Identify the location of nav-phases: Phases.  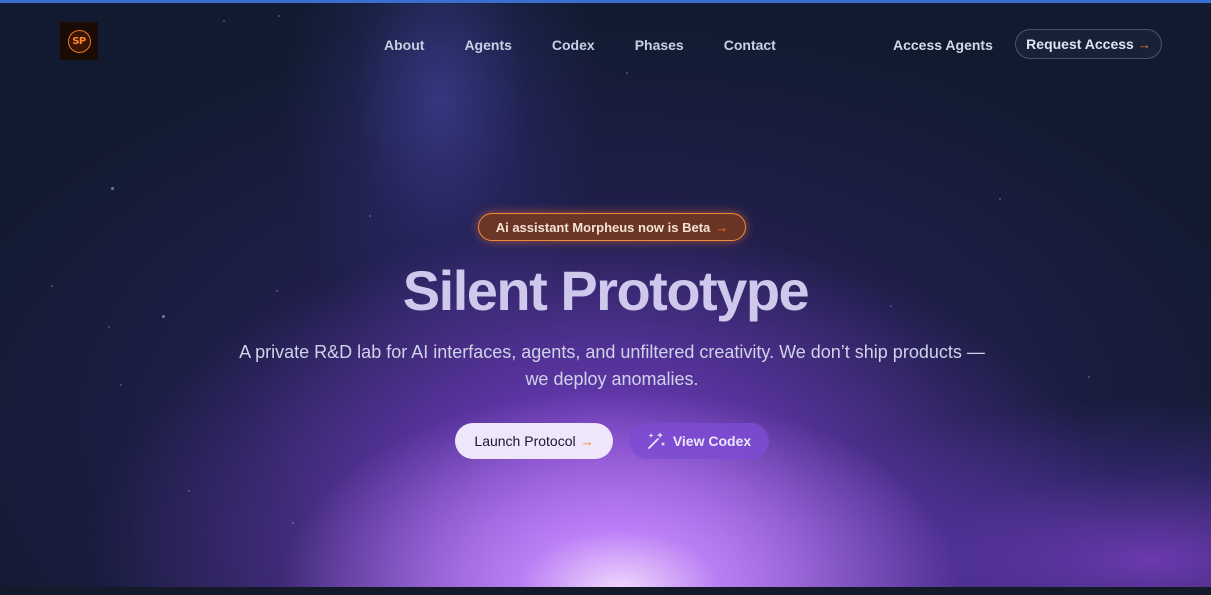
(659, 45).